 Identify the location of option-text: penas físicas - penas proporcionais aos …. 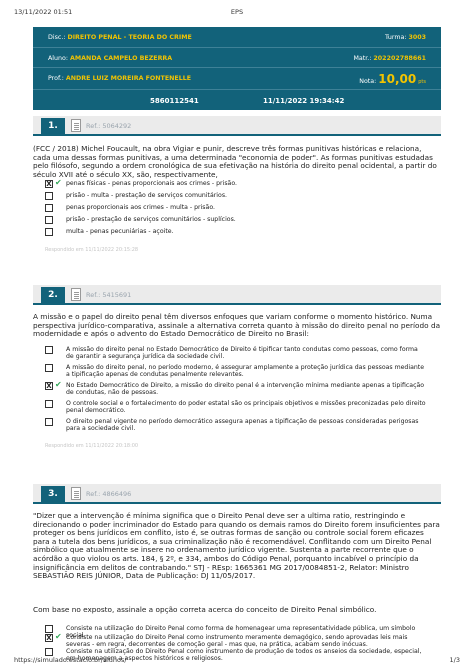
(151, 183).